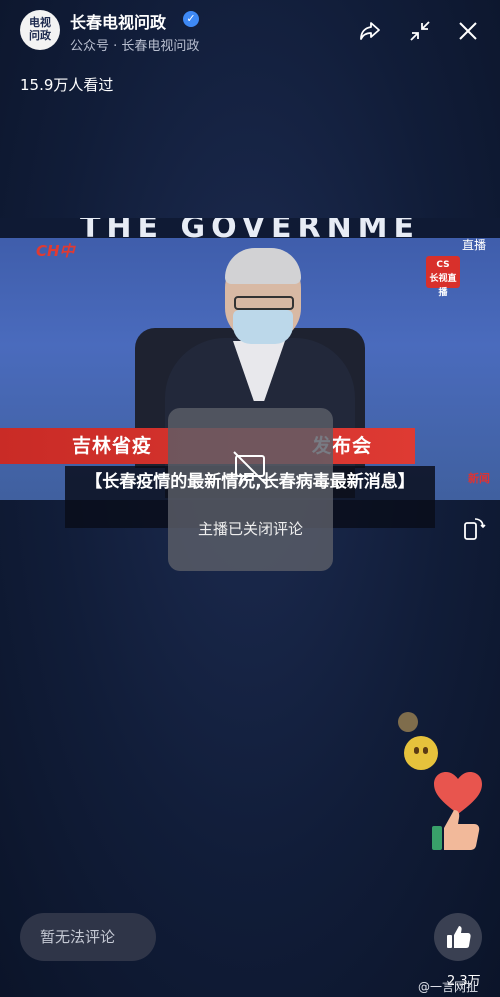 The image size is (500, 997). I want to click on speaker-mask, so click(263, 327).